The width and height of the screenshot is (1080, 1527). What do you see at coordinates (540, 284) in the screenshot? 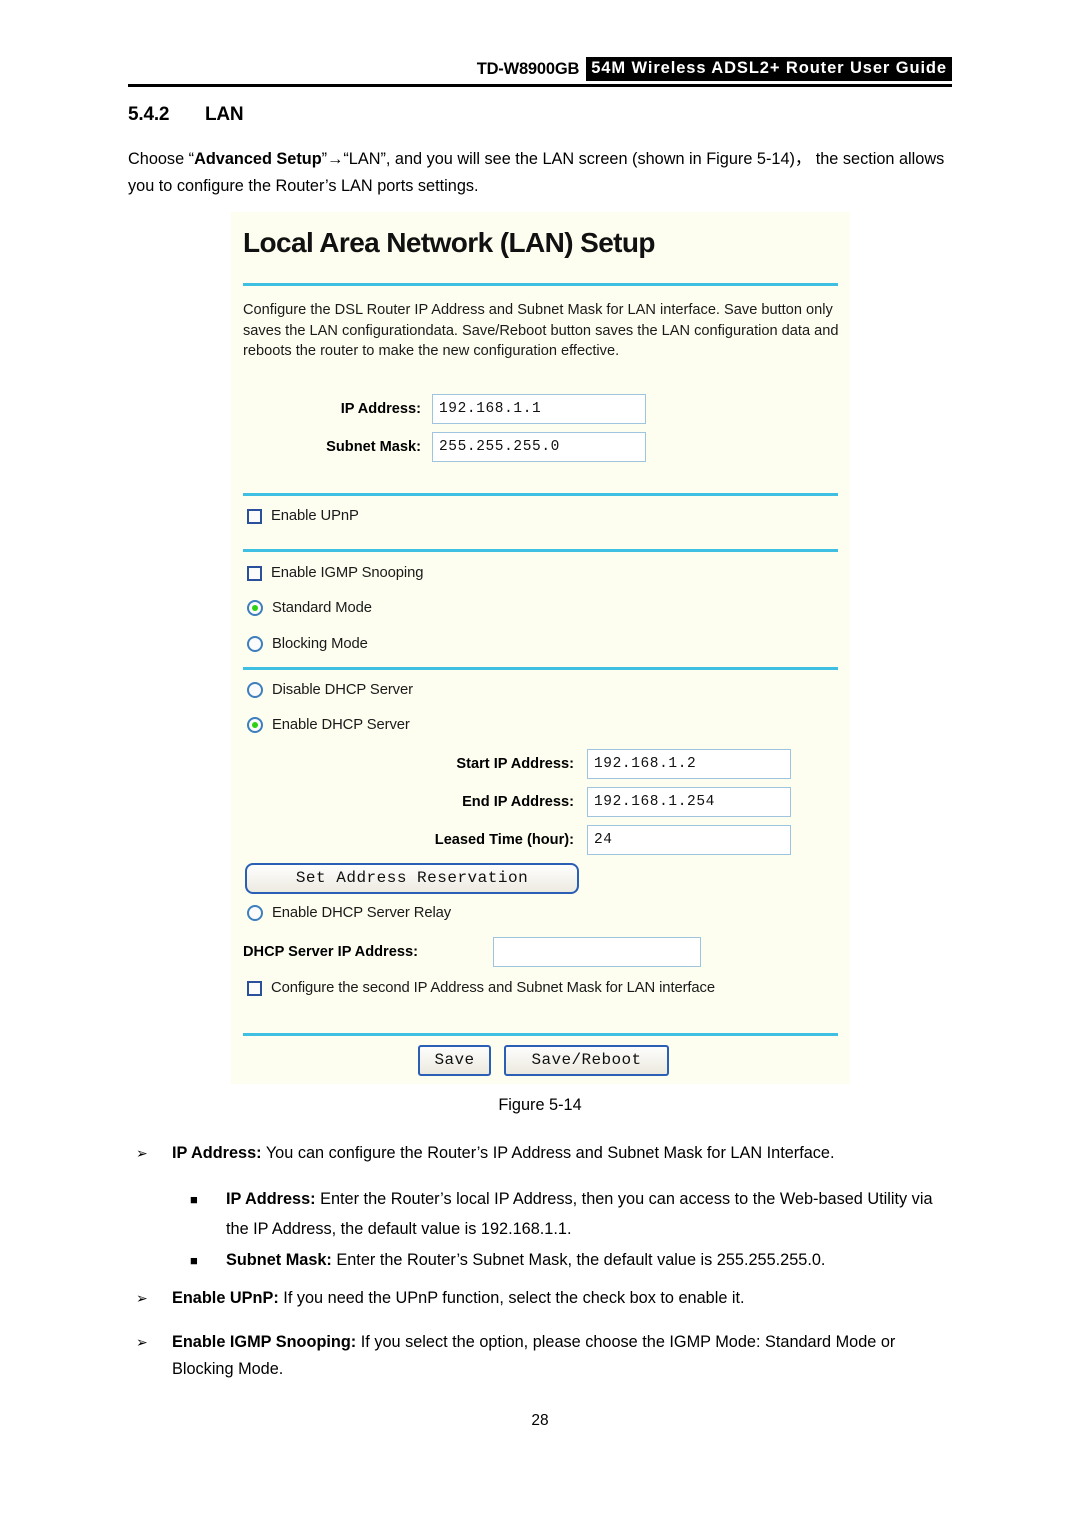
I see `divider-below-heading` at bounding box center [540, 284].